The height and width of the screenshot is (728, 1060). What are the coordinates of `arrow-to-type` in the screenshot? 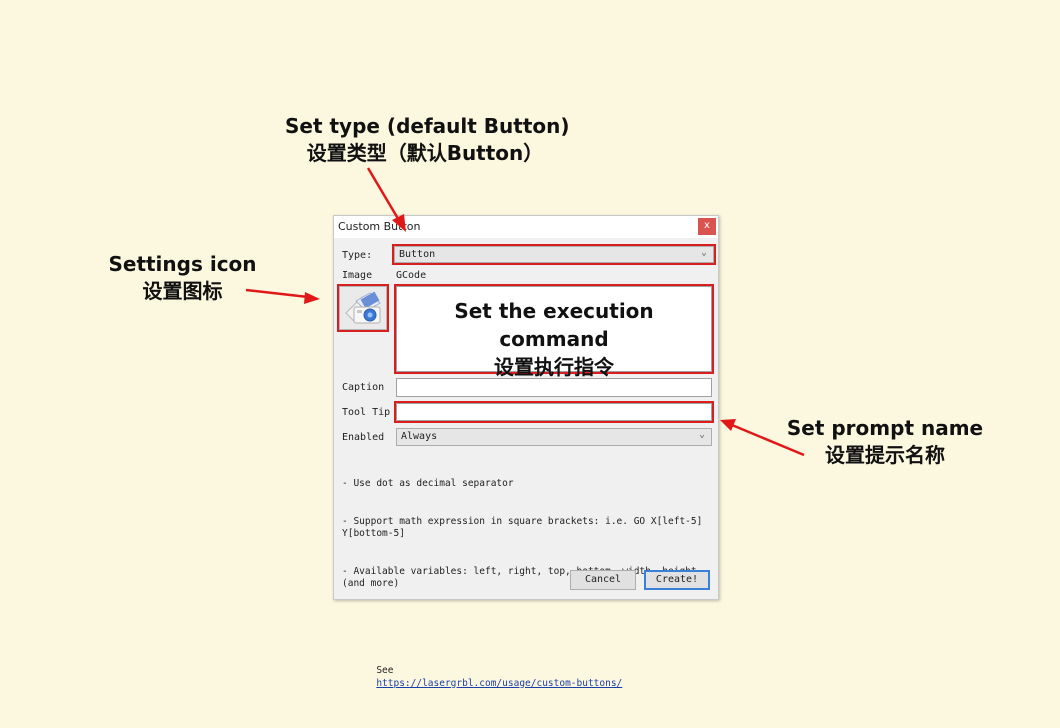 It's located at (384, 195).